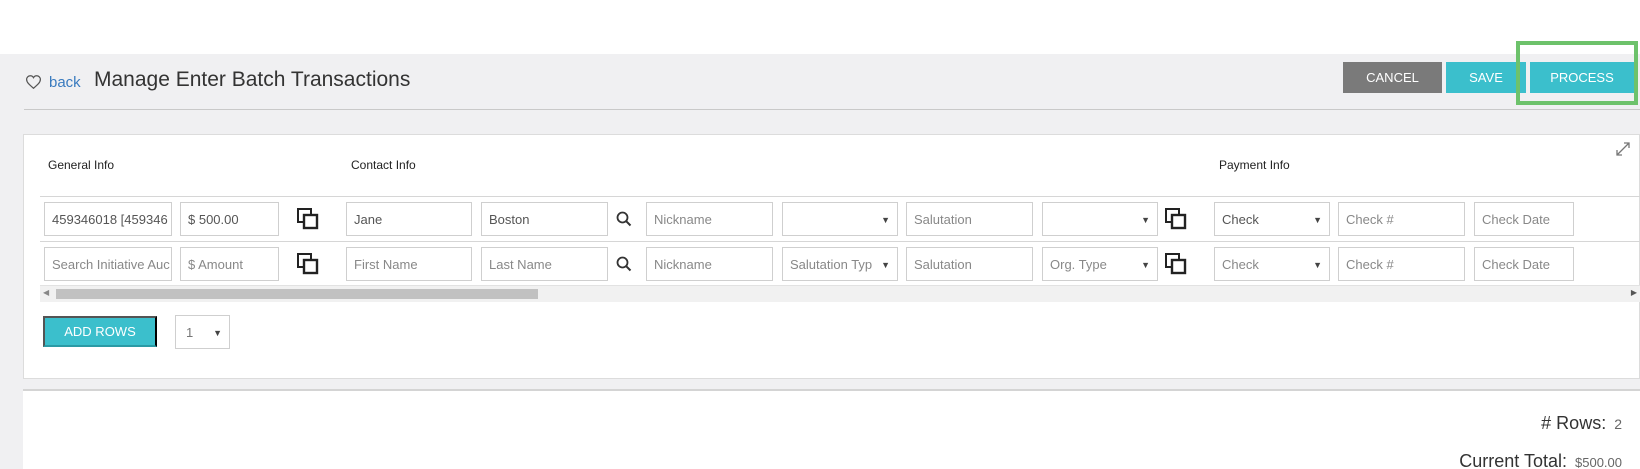 This screenshot has width=1640, height=469. What do you see at coordinates (1392, 77) in the screenshot?
I see `cancel-button: CANCEL` at bounding box center [1392, 77].